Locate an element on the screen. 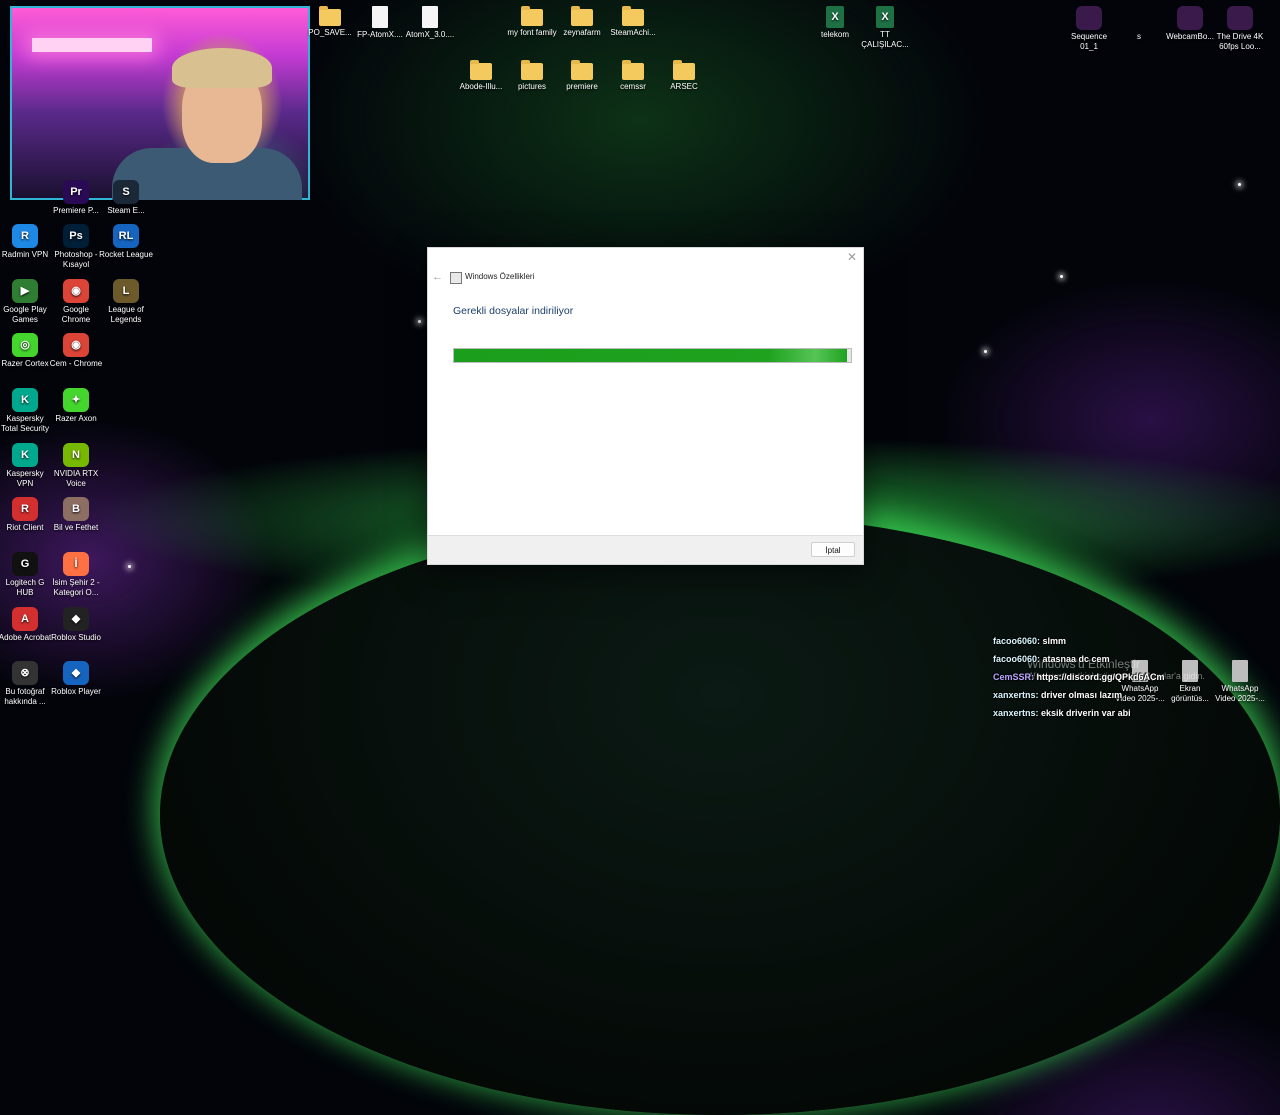  desktop-icon: K Kaspersky VPN is located at coordinates (26, 466).